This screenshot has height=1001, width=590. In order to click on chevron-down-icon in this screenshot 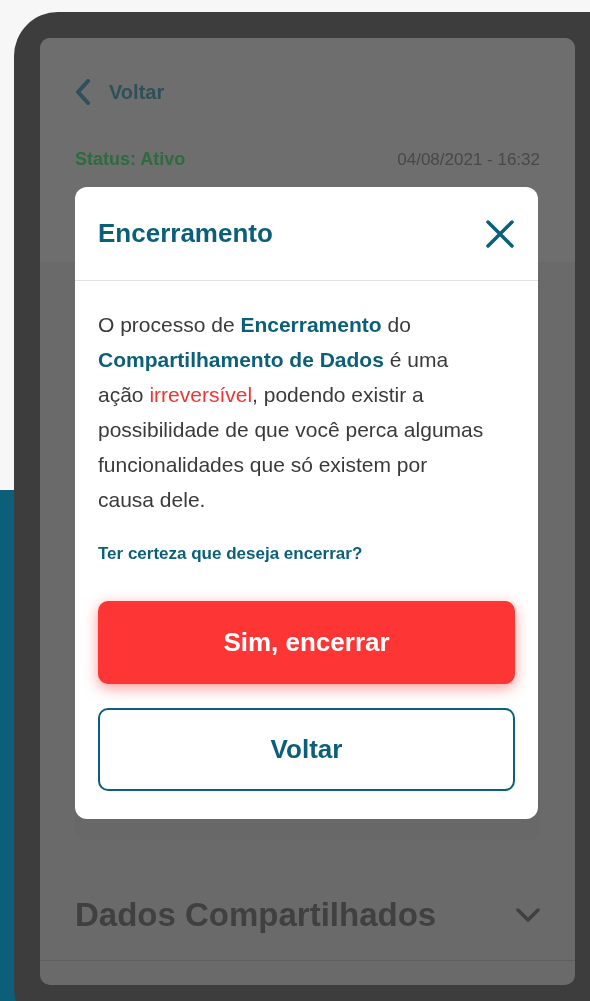, I will do `click(528, 915)`.